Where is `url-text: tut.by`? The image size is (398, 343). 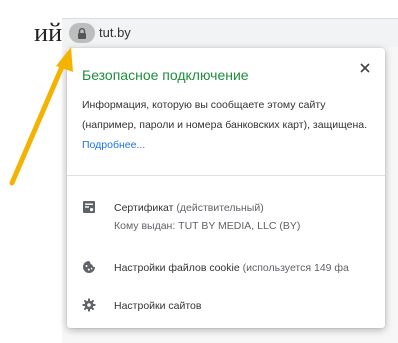
url-text: tut.by is located at coordinates (115, 32).